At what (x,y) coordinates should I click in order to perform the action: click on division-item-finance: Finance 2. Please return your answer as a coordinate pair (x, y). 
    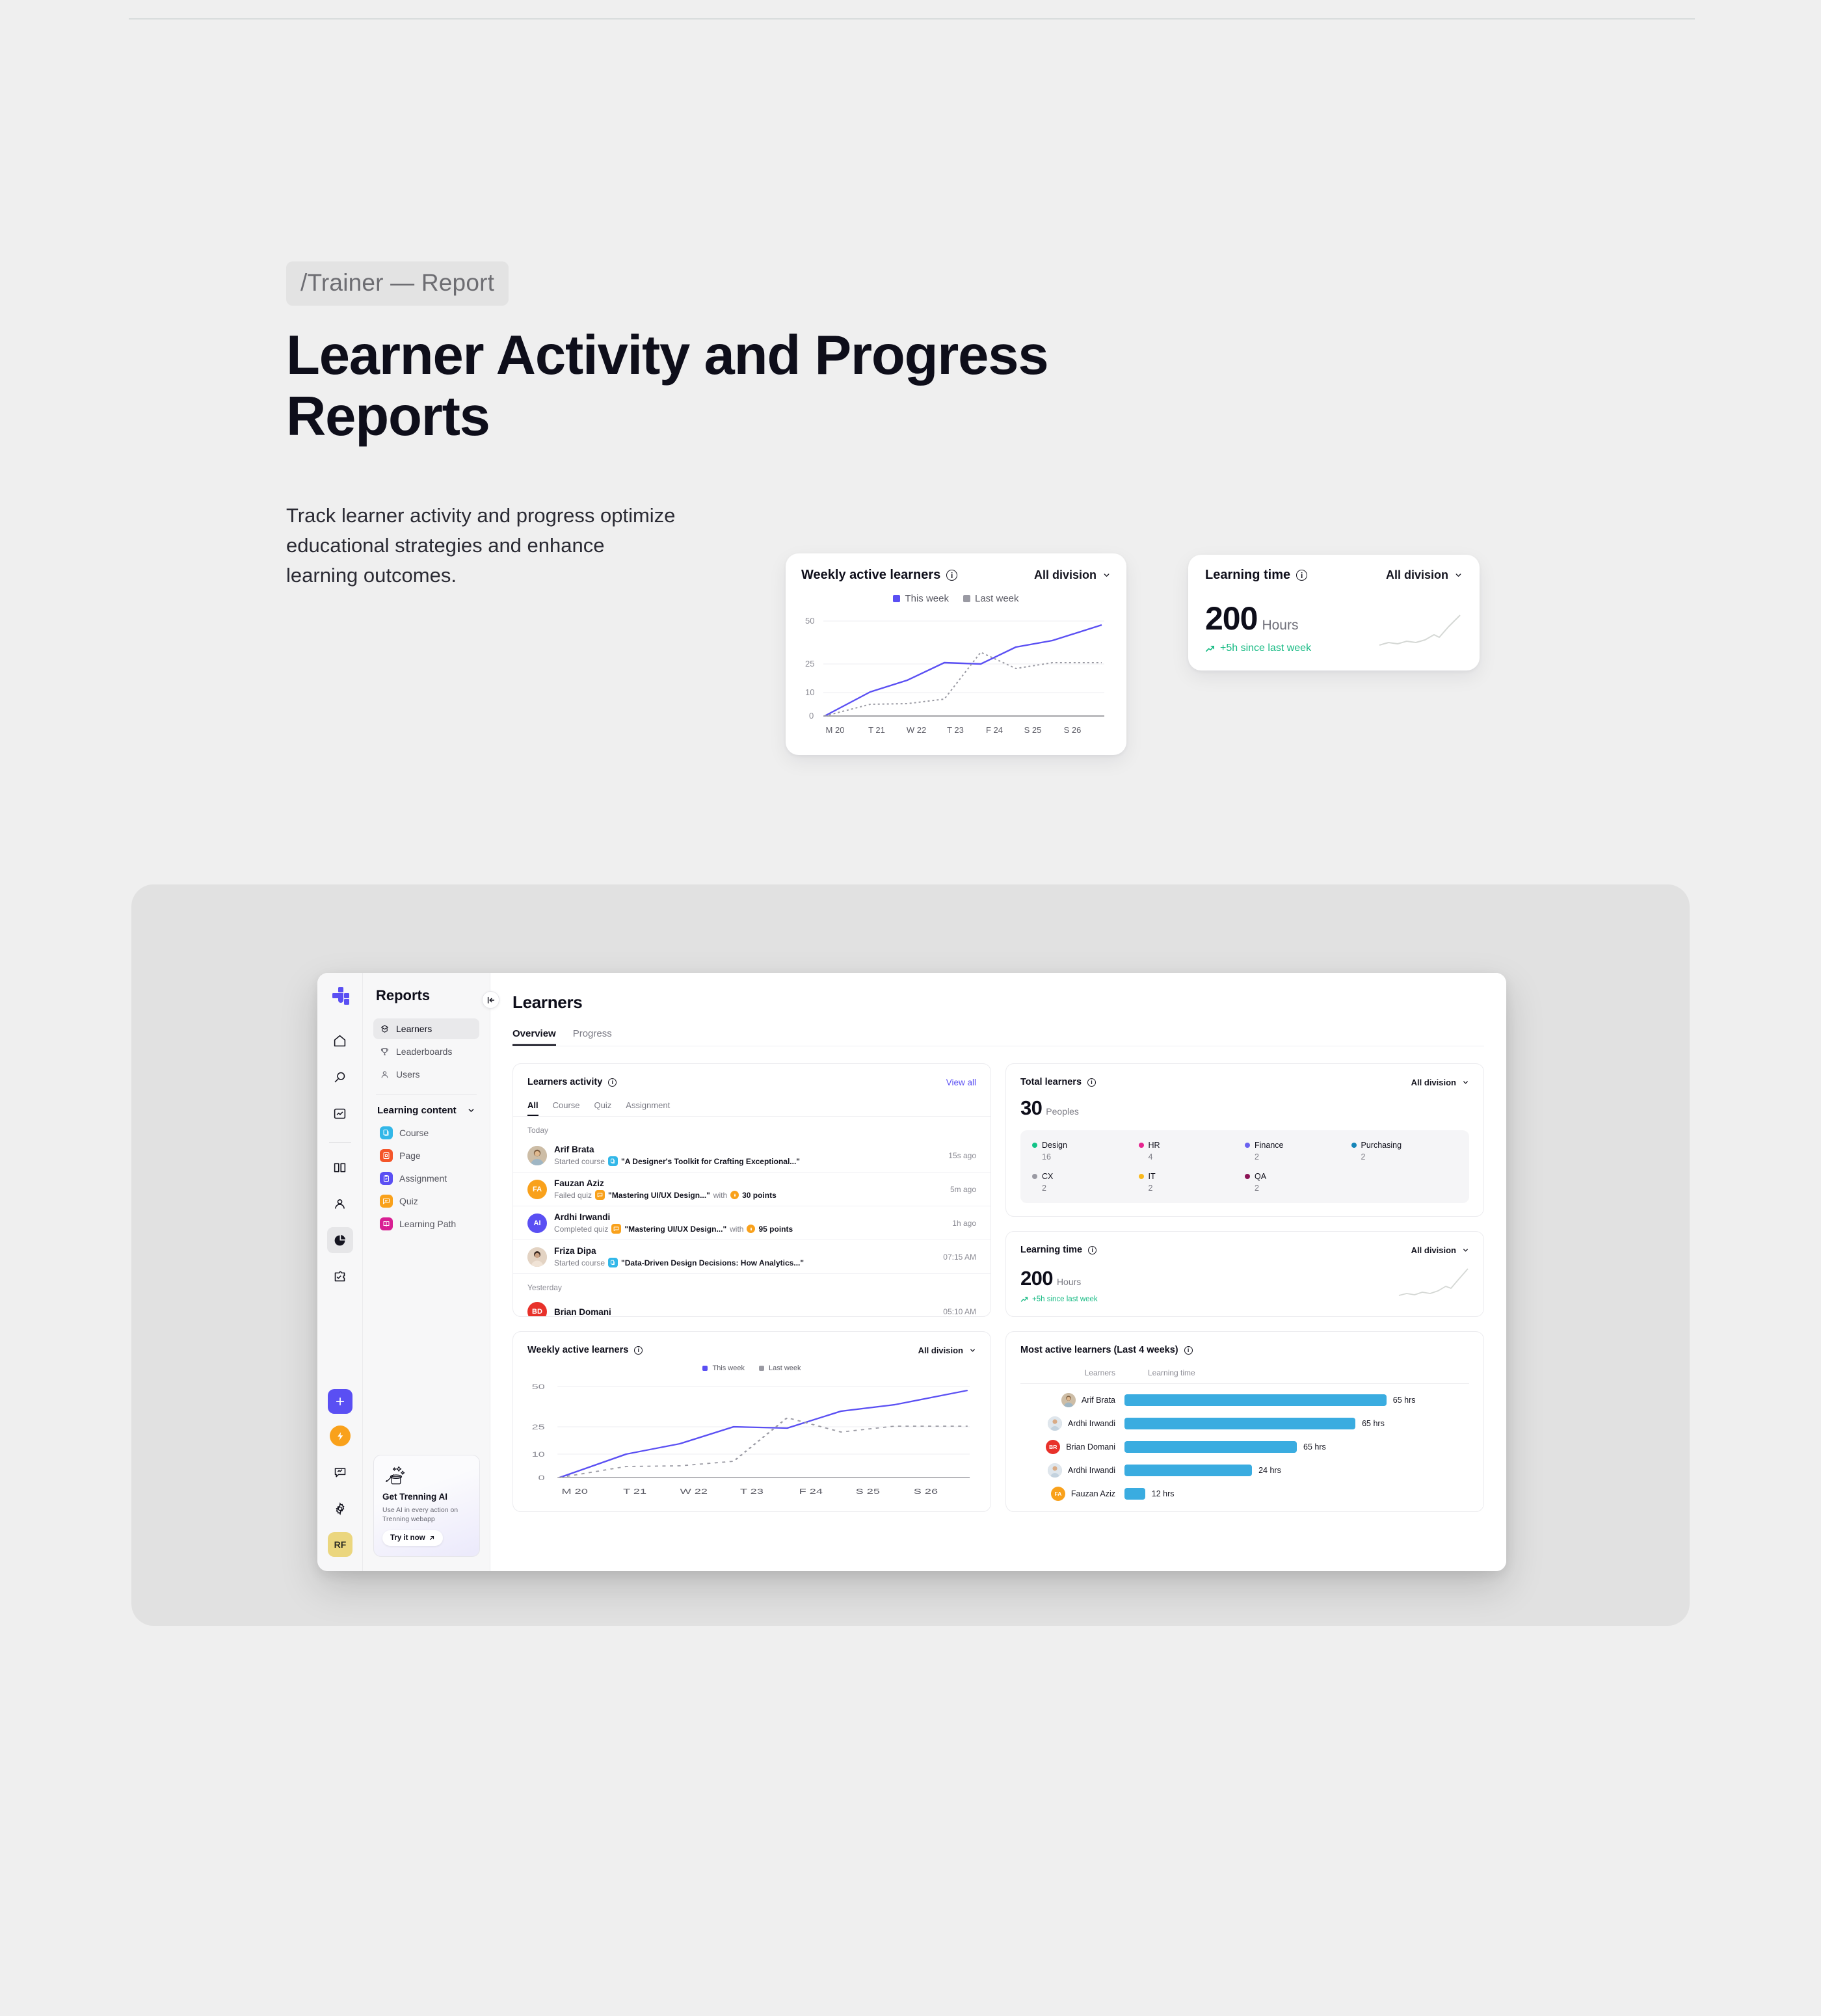
    Looking at the image, I should click on (1298, 1151).